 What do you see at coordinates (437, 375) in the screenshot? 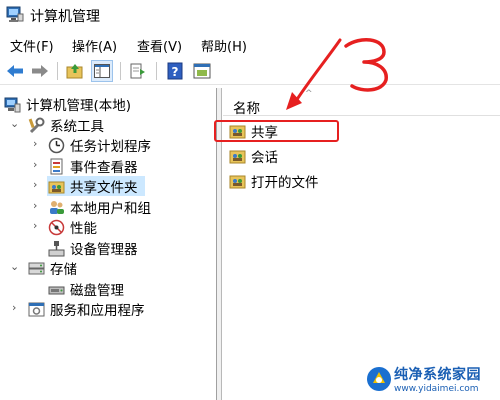
I see `watermark-title: 纯净系统家园` at bounding box center [437, 375].